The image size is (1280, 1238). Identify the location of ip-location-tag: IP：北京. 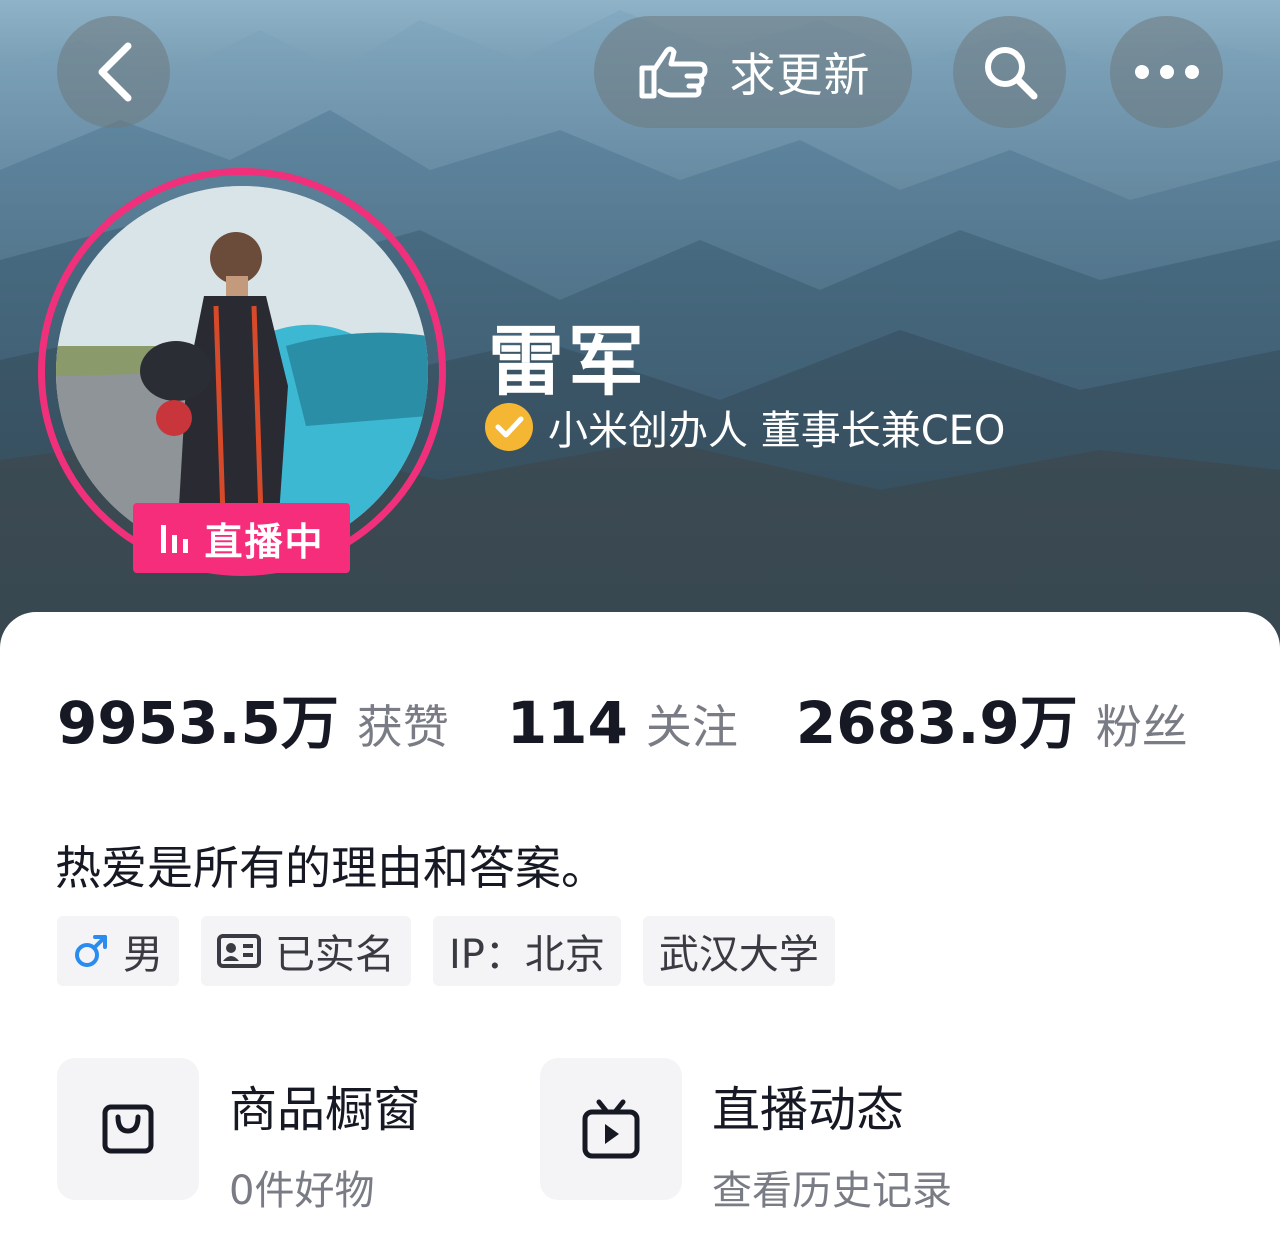
(527, 951).